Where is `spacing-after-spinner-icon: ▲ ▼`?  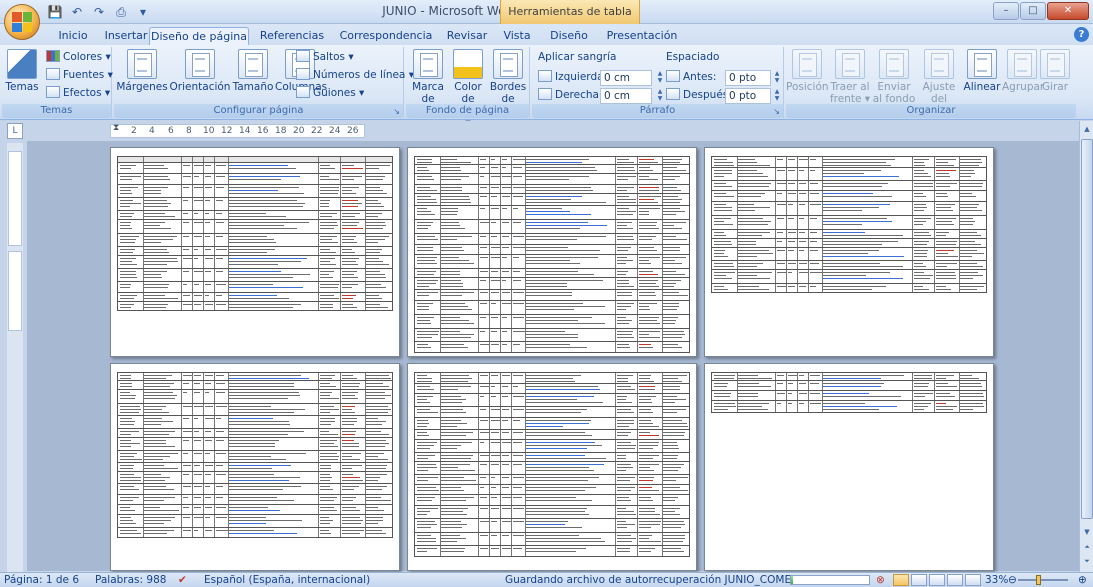
spacing-after-spinner-icon: ▲ ▼ is located at coordinates (777, 96).